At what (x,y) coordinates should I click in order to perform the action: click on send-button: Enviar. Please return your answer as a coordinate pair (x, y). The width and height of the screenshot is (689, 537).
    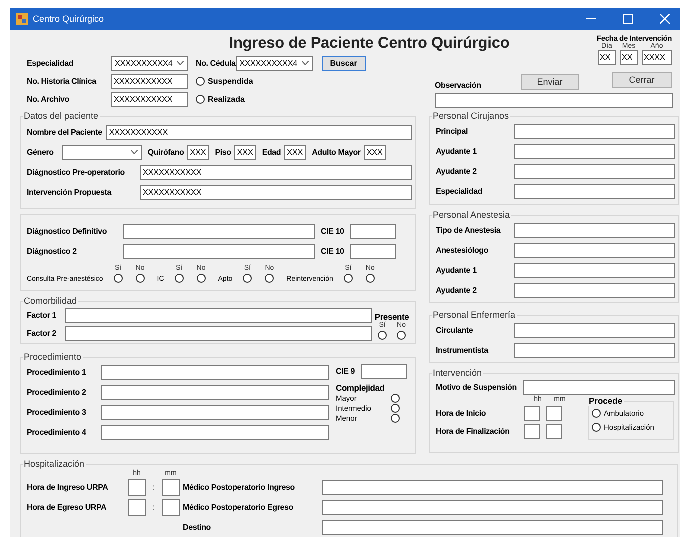
    Looking at the image, I should click on (550, 82).